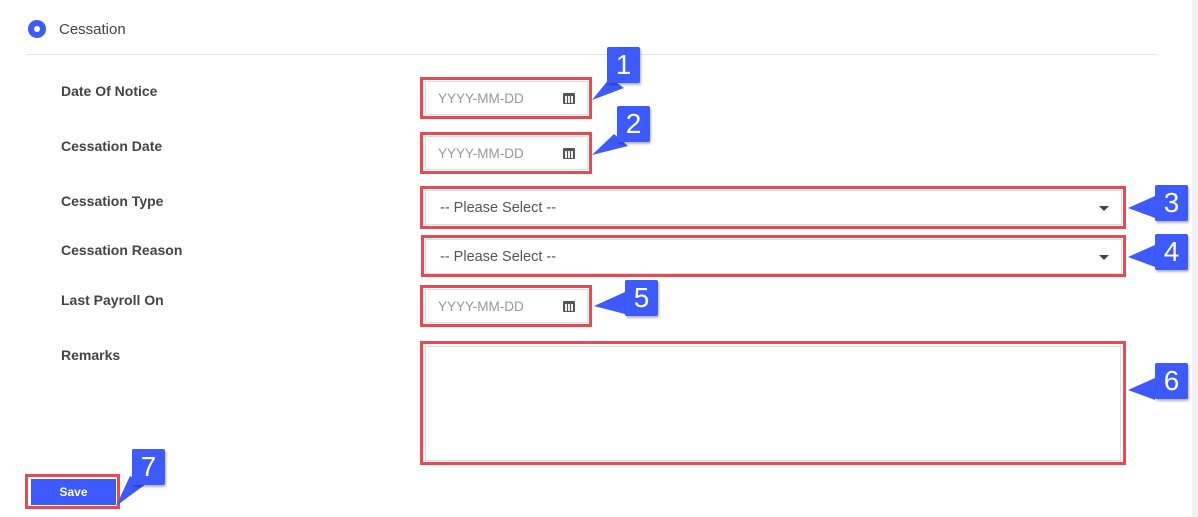  Describe the element at coordinates (641, 298) in the screenshot. I see `annotation-badge-5: 5` at that location.